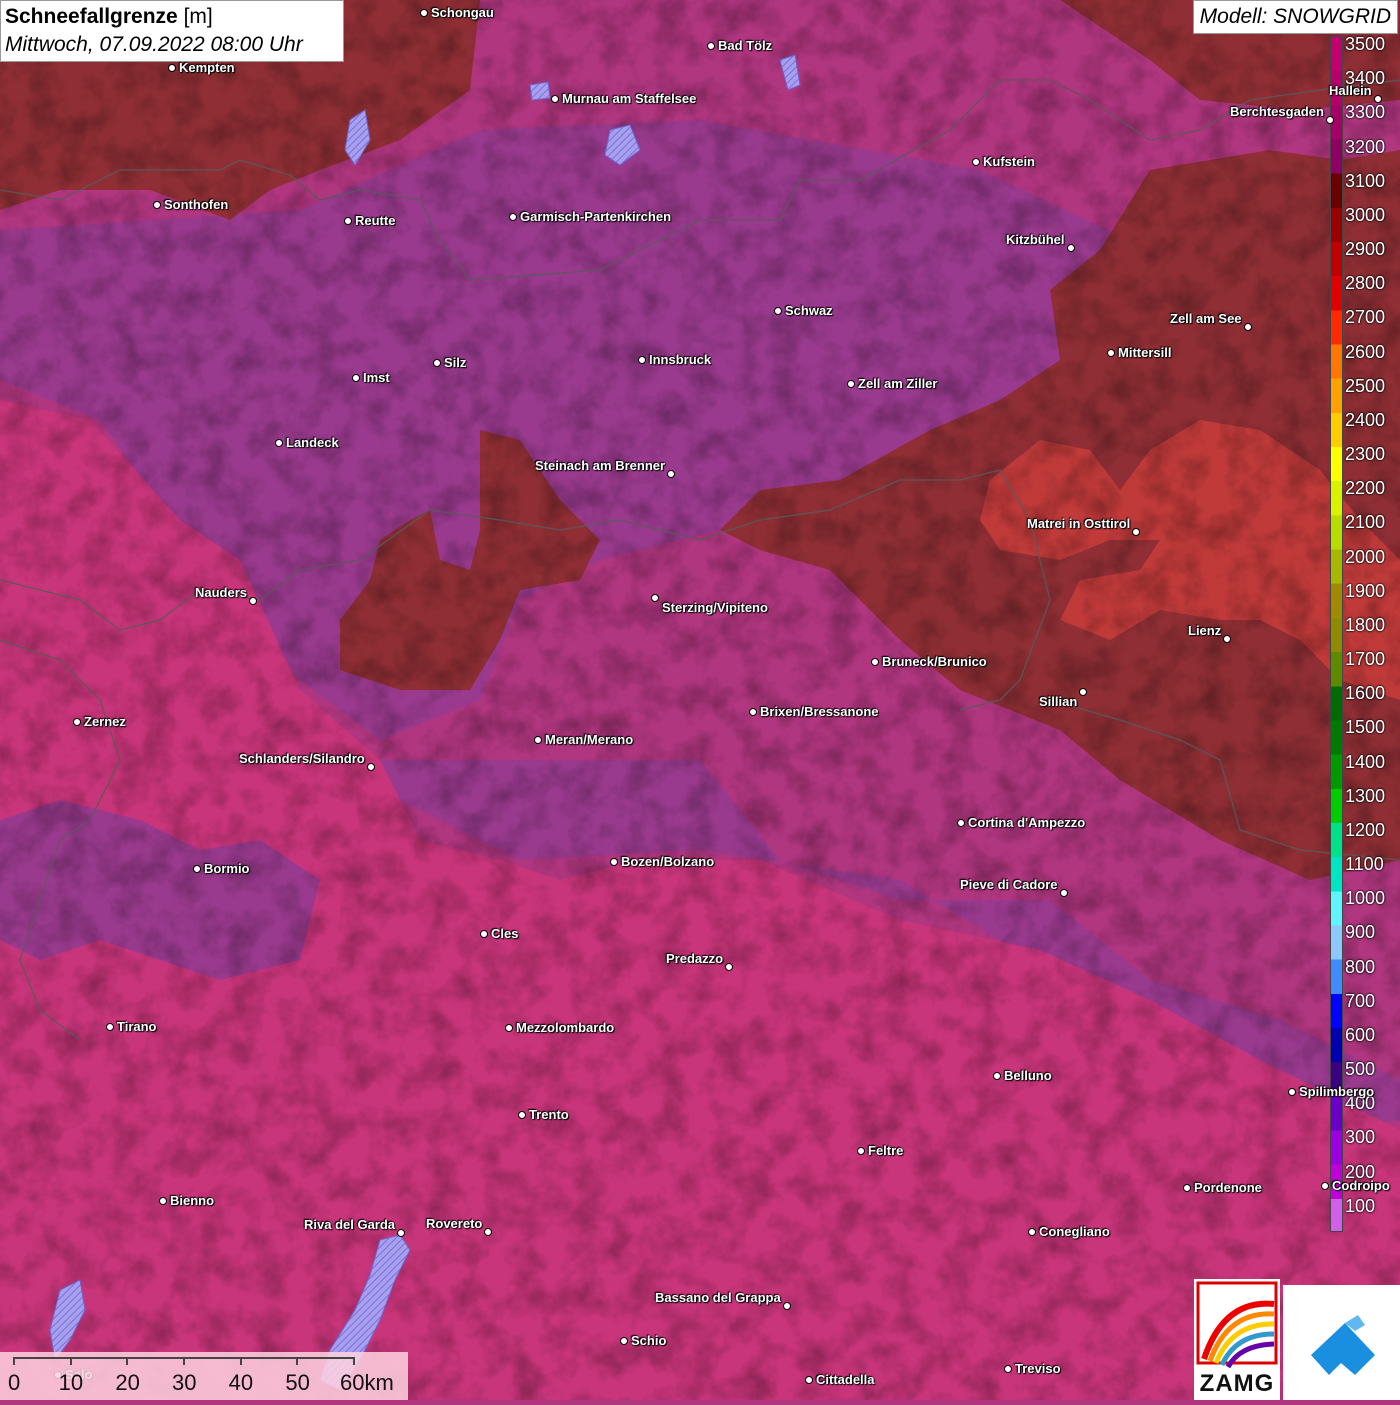 The height and width of the screenshot is (1405, 1400). What do you see at coordinates (1009, 884) in the screenshot?
I see `city-label: Pieve di Cadore` at bounding box center [1009, 884].